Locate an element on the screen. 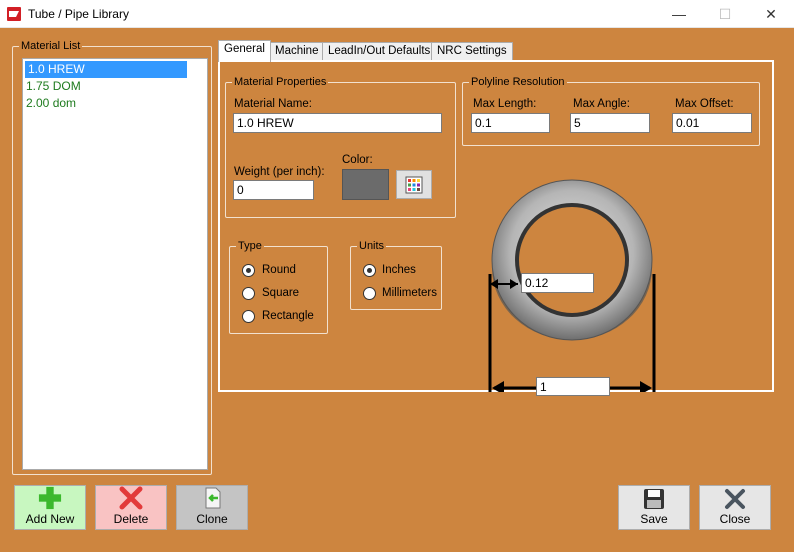 The height and width of the screenshot is (552, 794). close-label: Close is located at coordinates (735, 519).